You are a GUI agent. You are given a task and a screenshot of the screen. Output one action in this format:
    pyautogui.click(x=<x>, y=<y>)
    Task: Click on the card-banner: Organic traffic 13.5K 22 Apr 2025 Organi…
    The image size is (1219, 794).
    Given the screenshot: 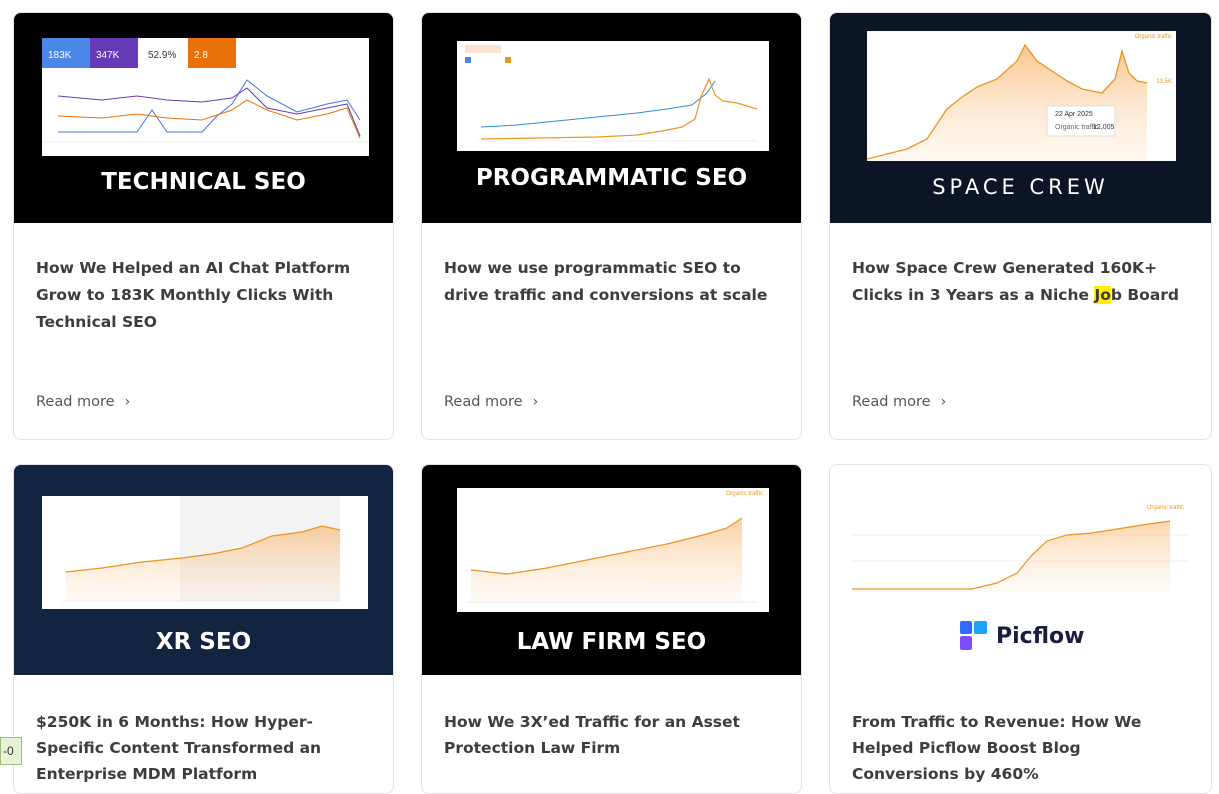 What is the action you would take?
    pyautogui.click(x=1020, y=118)
    